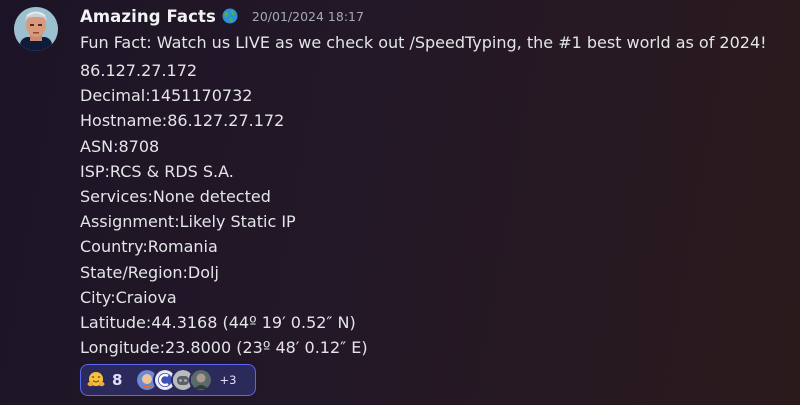  What do you see at coordinates (230, 16) in the screenshot?
I see `globe-icon` at bounding box center [230, 16].